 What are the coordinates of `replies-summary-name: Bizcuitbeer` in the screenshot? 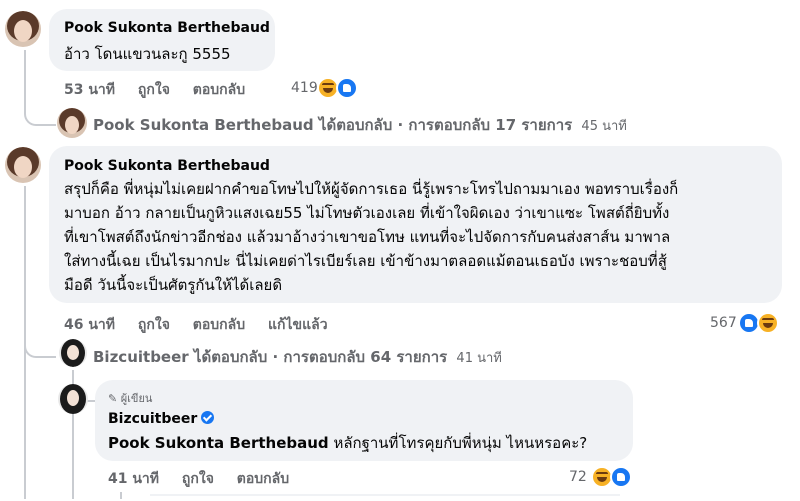 It's located at (141, 357).